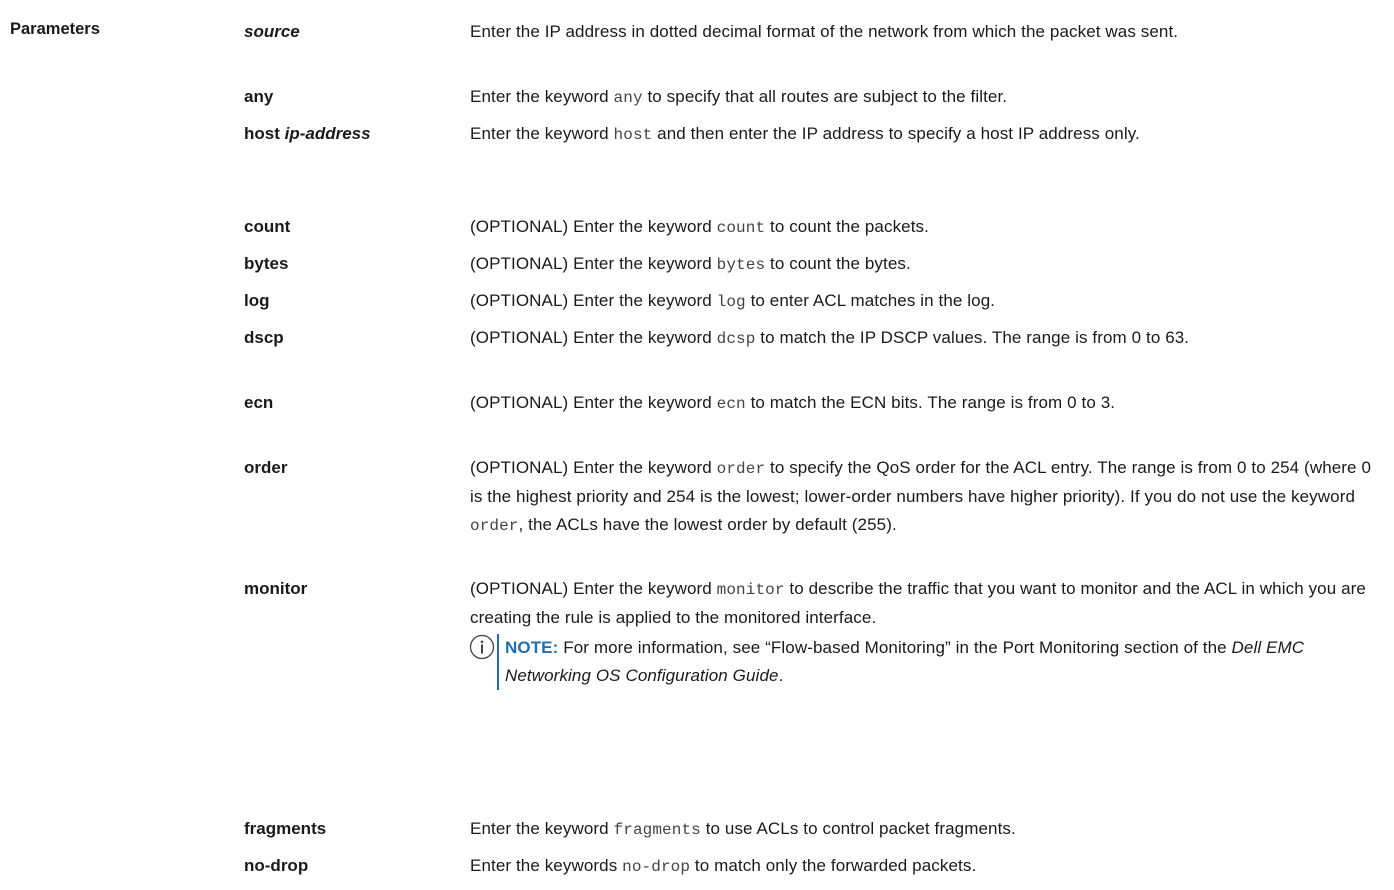 Image resolution: width=1394 pixels, height=890 pixels. Describe the element at coordinates (257, 300) in the screenshot. I see `param-term: log` at that location.